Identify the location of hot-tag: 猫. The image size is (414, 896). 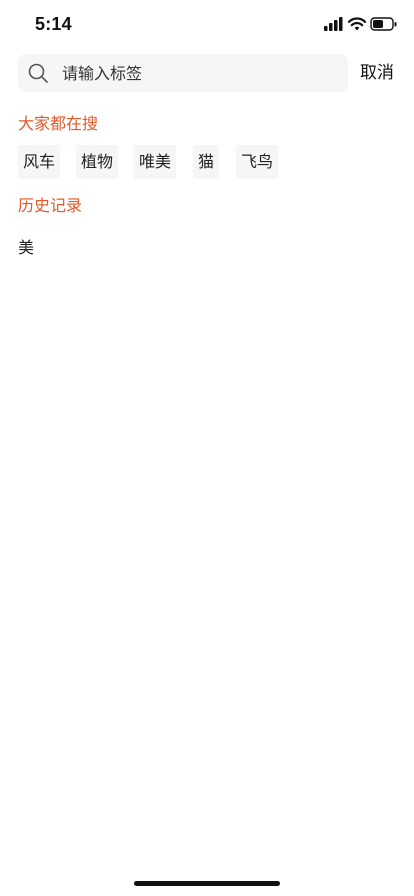
(206, 162).